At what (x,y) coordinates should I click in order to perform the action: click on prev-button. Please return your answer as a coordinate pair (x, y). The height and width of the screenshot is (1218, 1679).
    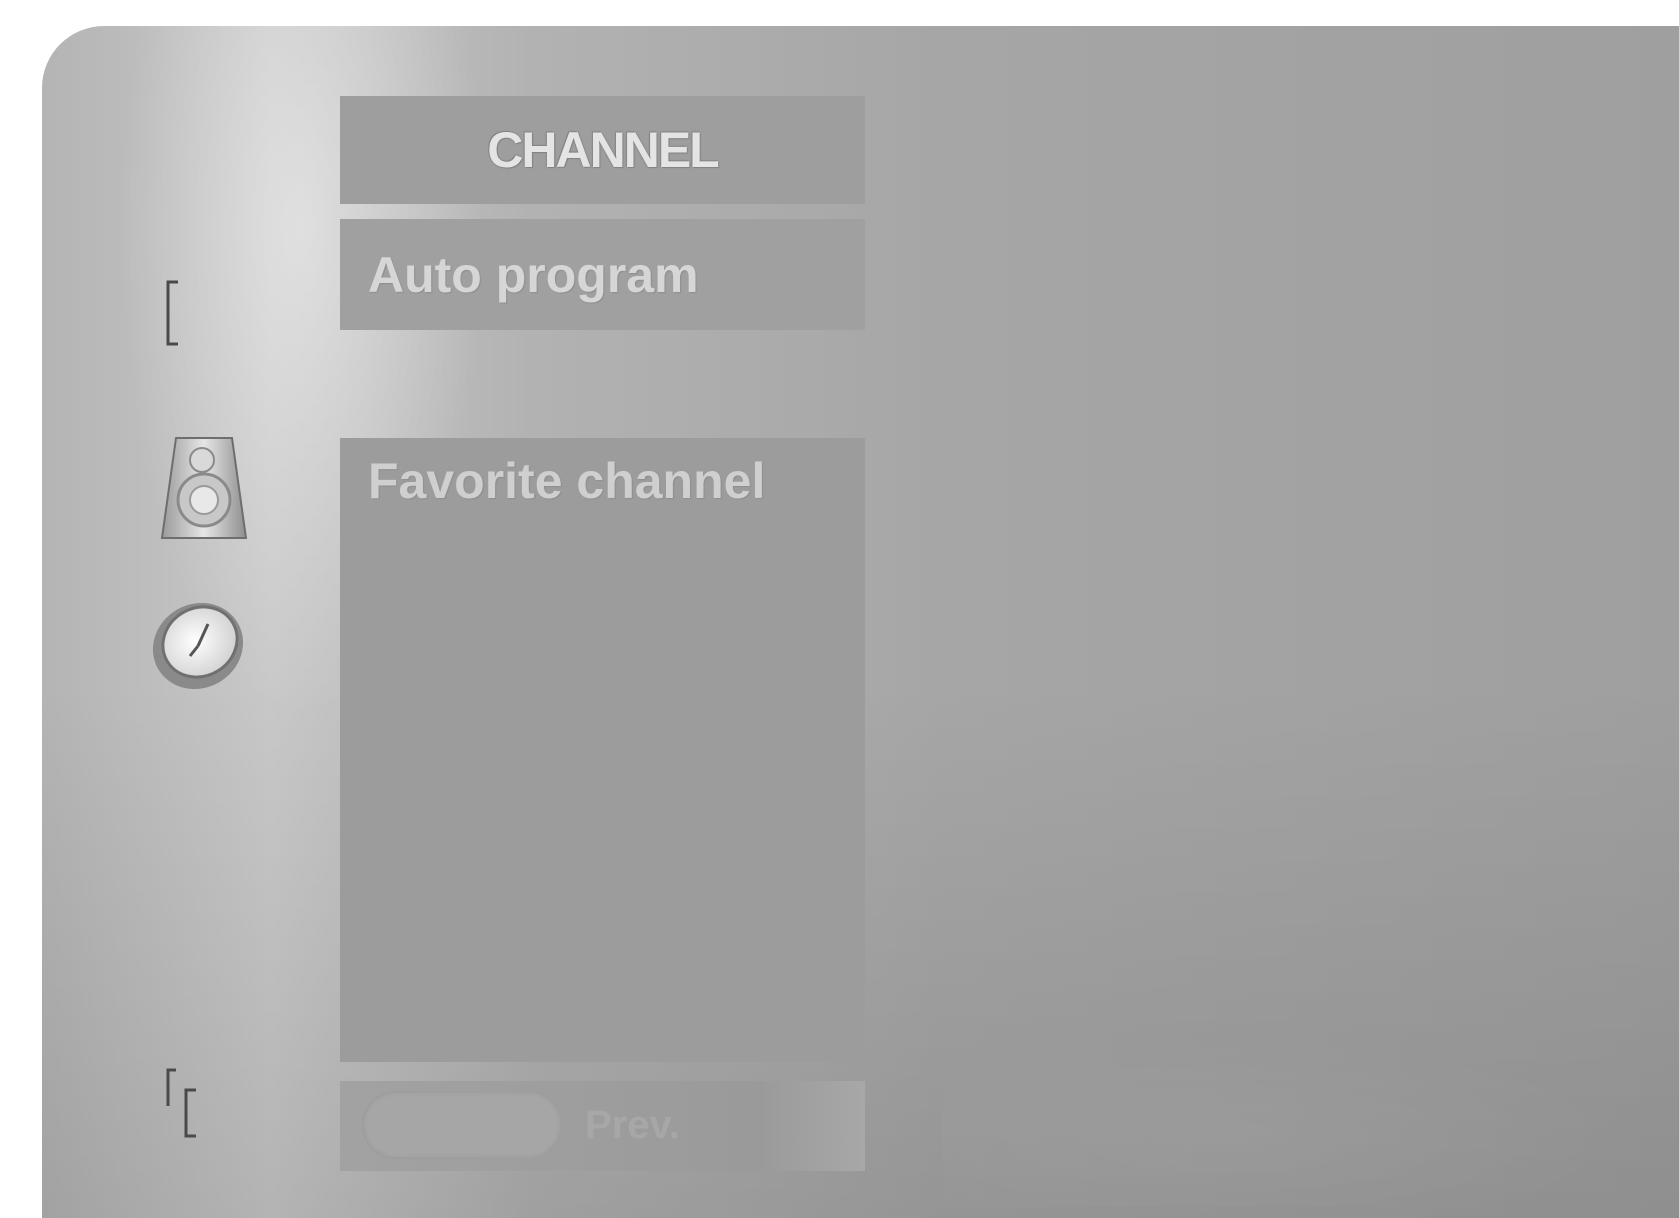
    Looking at the image, I should click on (462, 1125).